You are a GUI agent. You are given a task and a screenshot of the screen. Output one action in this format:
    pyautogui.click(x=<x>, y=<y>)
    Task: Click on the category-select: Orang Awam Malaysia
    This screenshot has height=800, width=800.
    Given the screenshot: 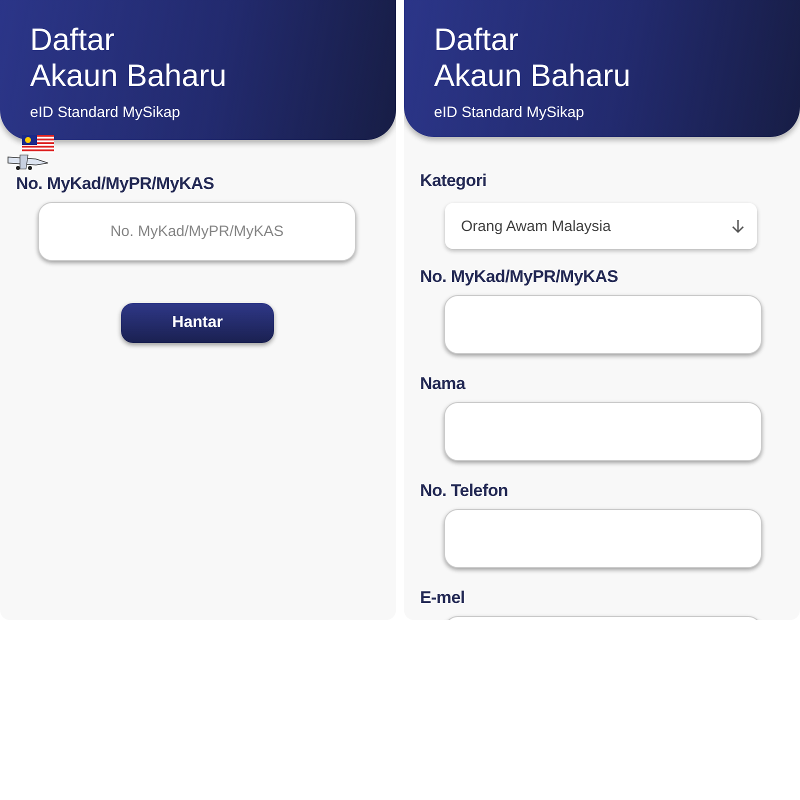 What is the action you would take?
    pyautogui.click(x=601, y=226)
    